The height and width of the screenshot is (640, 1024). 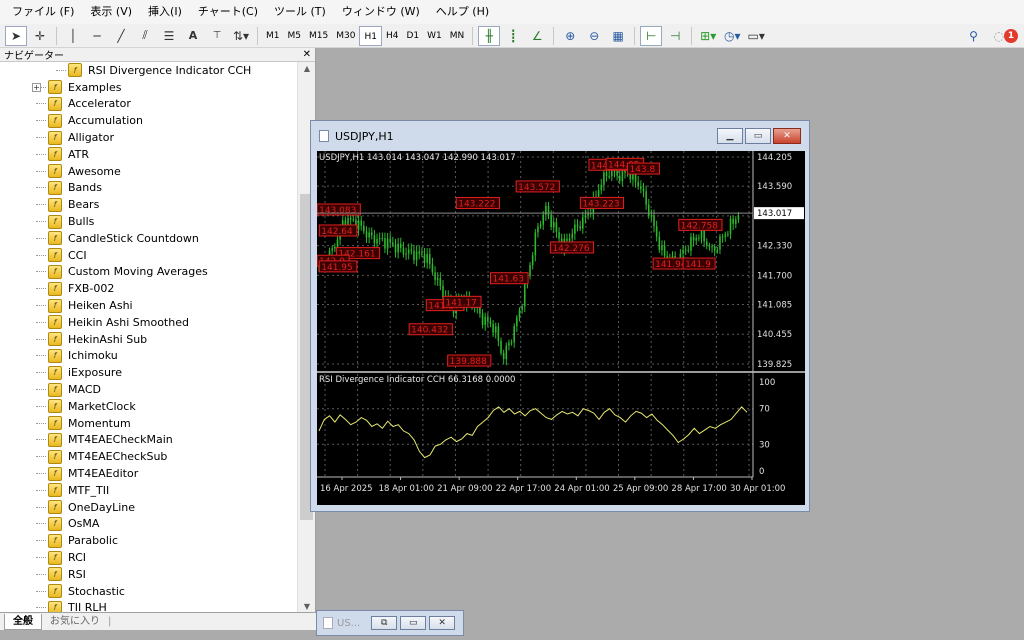 I want to click on chart-window-titlebar: USDJPY,H1 ▁ ▭ ✕, so click(x=560, y=136).